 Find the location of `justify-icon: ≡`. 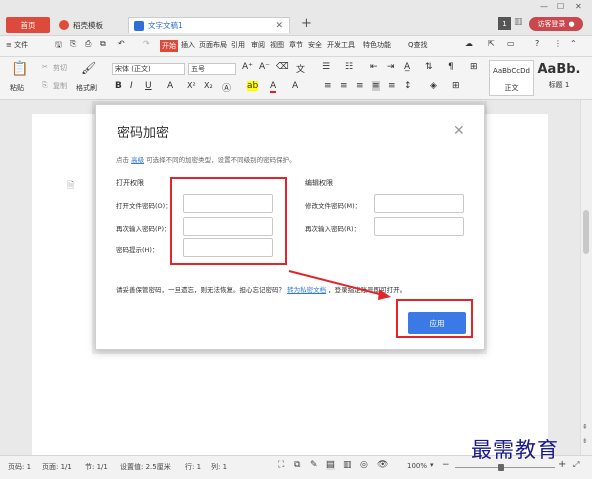

justify-icon: ≡ is located at coordinates (376, 86).